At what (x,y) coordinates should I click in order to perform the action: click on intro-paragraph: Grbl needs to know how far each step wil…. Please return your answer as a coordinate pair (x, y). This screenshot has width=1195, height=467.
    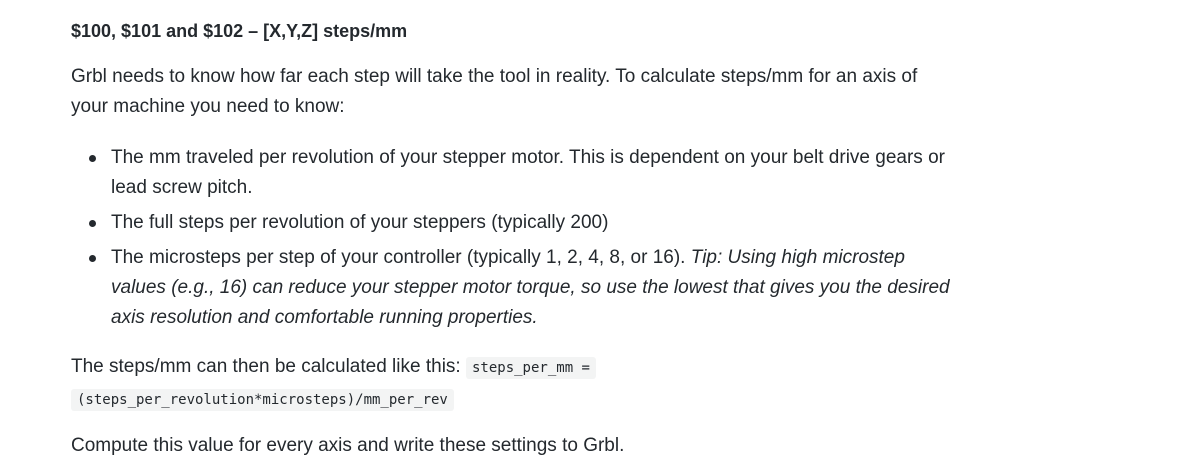
    Looking at the image, I should click on (494, 91).